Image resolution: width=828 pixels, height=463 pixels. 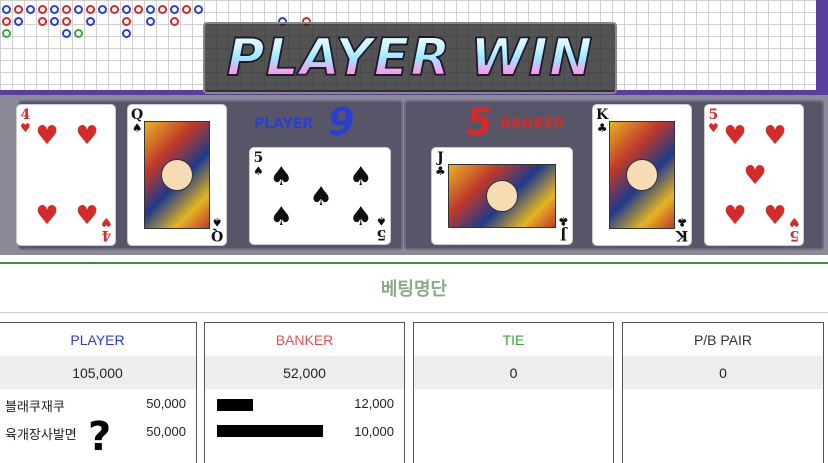 I want to click on question-mark-annotation: ?, so click(x=100, y=437).